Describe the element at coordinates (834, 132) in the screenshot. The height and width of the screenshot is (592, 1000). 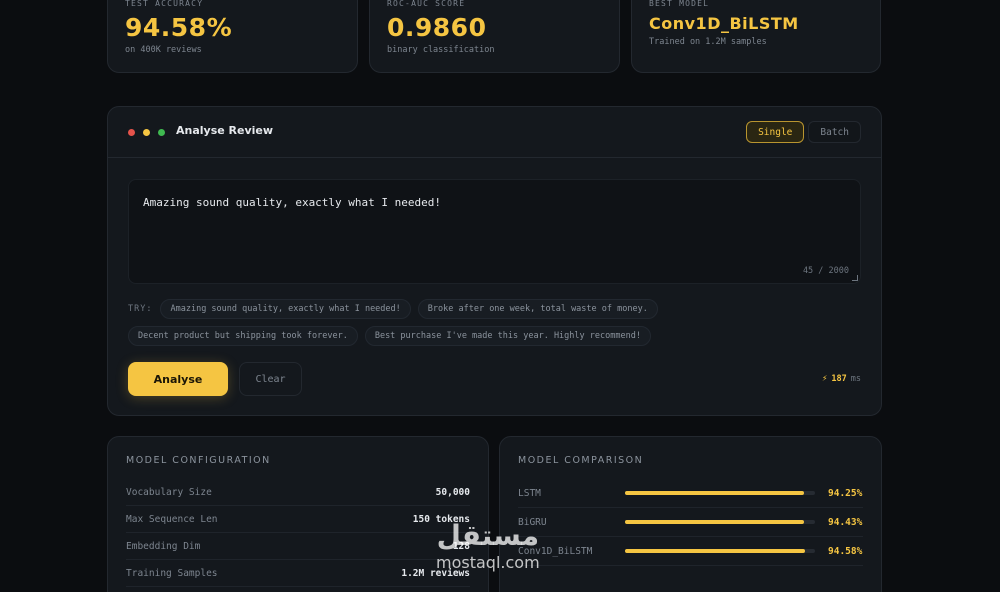
I see `mode-batch-button: Batch` at that location.